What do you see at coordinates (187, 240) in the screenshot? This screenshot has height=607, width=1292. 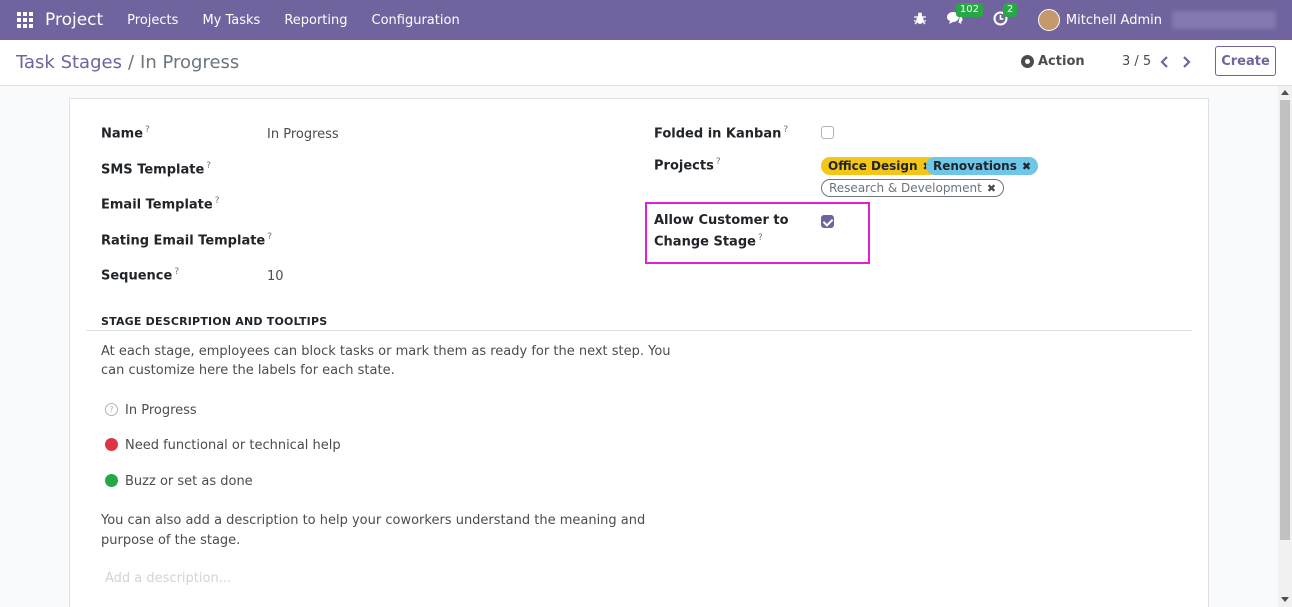 I see `rating-email-template-label: Rating Email Template?` at bounding box center [187, 240].